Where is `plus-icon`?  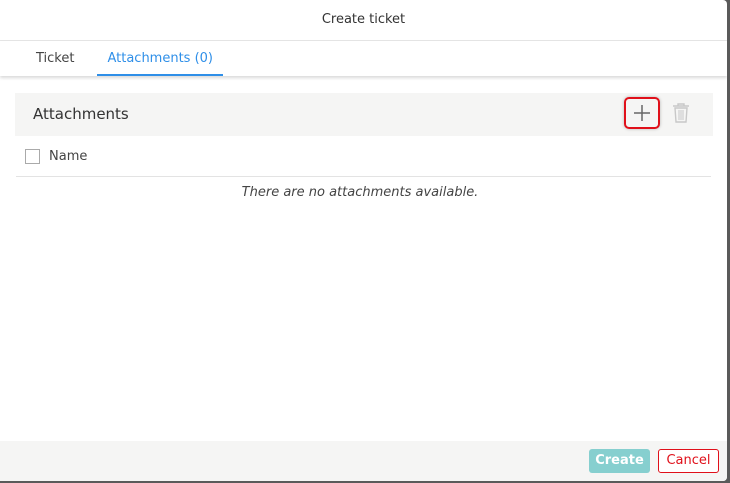
plus-icon is located at coordinates (642, 113).